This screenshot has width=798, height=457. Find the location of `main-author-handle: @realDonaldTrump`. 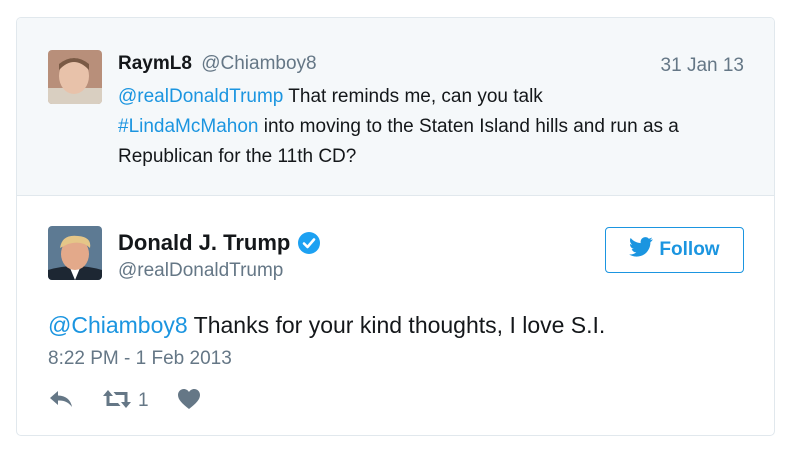

main-author-handle: @realDonaldTrump is located at coordinates (200, 271).